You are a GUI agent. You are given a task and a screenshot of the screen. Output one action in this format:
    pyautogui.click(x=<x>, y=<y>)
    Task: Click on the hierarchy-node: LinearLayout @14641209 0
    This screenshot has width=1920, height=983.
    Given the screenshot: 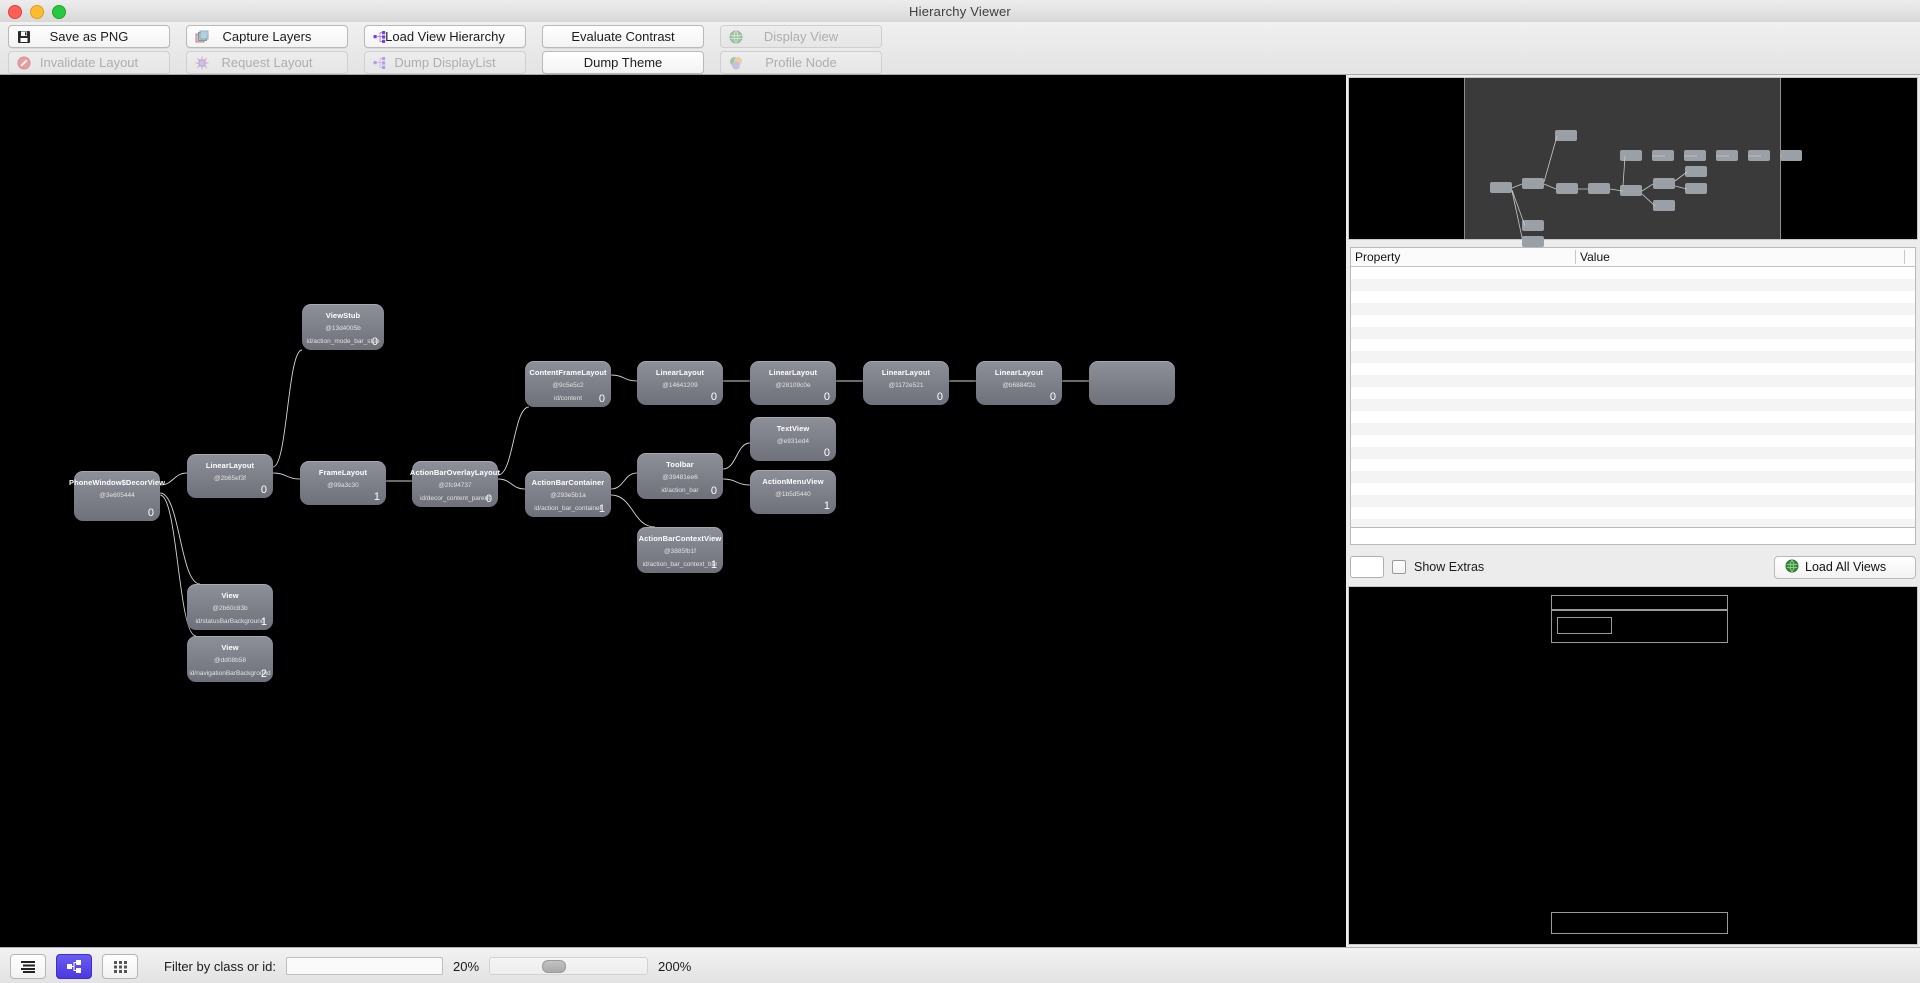 What is the action you would take?
    pyautogui.click(x=680, y=383)
    